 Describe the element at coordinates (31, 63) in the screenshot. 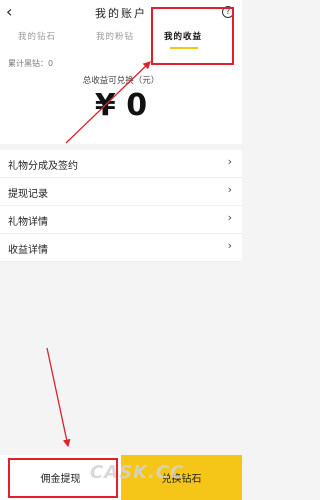

I see `accumulated-black-diamonds: 累计黑钻：0` at that location.